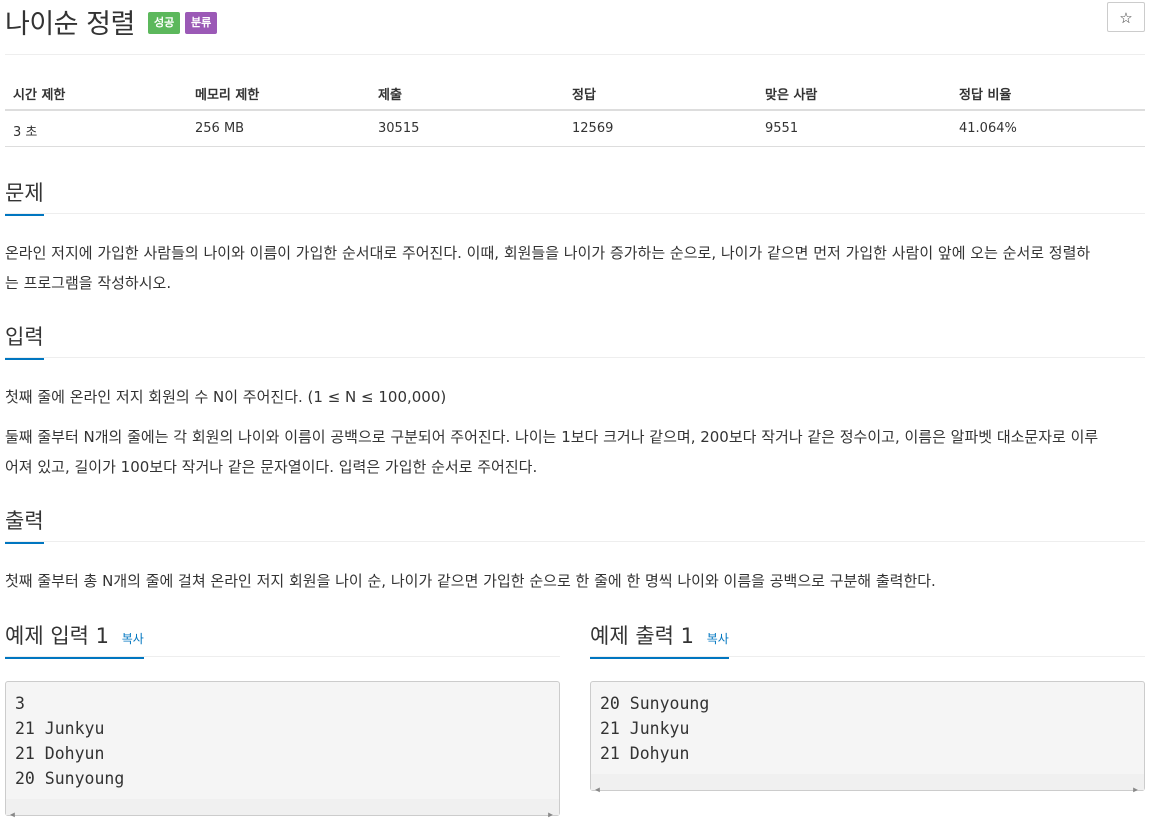 This screenshot has height=823, width=1171. Describe the element at coordinates (791, 95) in the screenshot. I see `stats-header: 맞은 사람` at that location.